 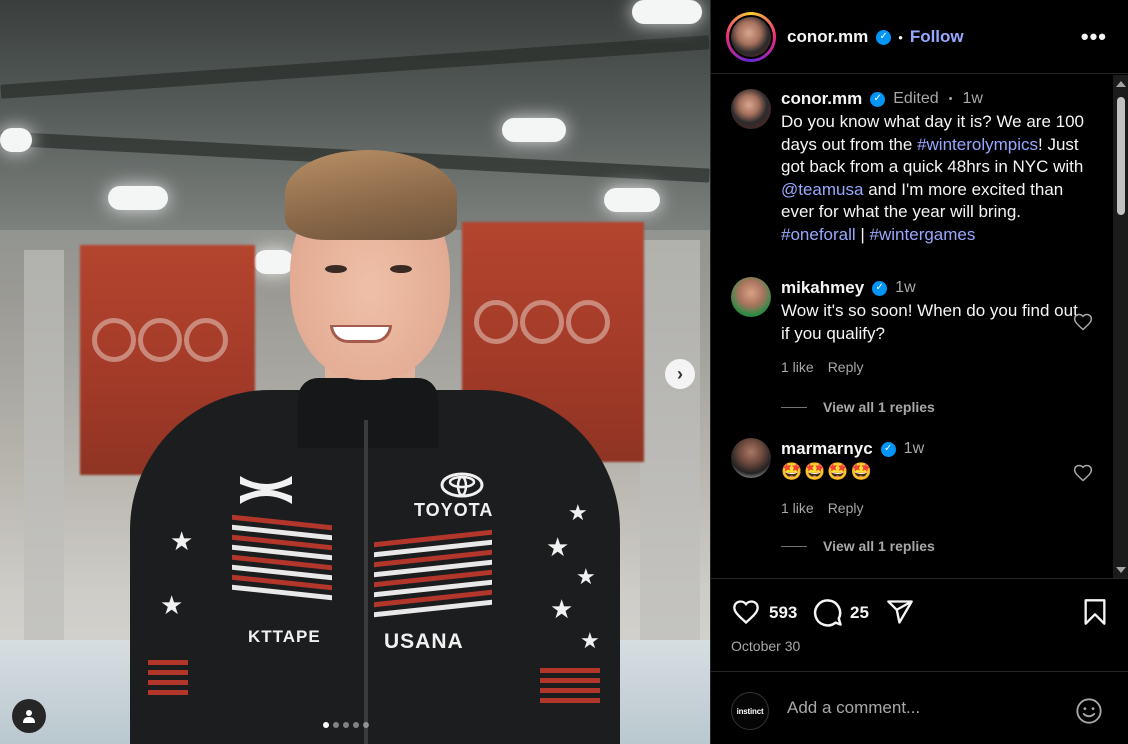 What do you see at coordinates (751, 109) in the screenshot?
I see `caption-author-avatar` at bounding box center [751, 109].